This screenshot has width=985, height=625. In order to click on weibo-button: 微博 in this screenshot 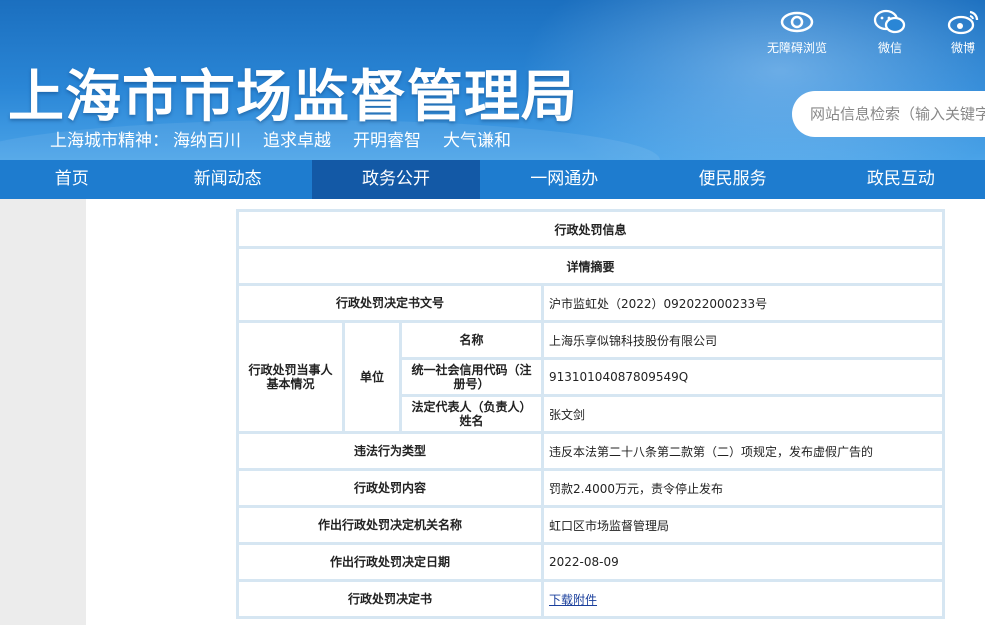, I will do `click(963, 32)`.